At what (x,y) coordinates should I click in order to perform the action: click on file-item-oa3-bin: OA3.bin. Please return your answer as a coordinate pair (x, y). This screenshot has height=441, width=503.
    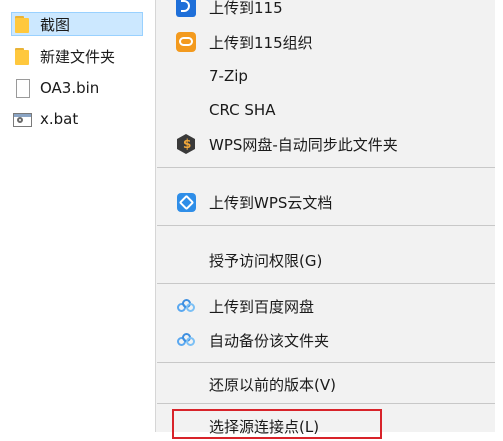
    Looking at the image, I should click on (55, 88).